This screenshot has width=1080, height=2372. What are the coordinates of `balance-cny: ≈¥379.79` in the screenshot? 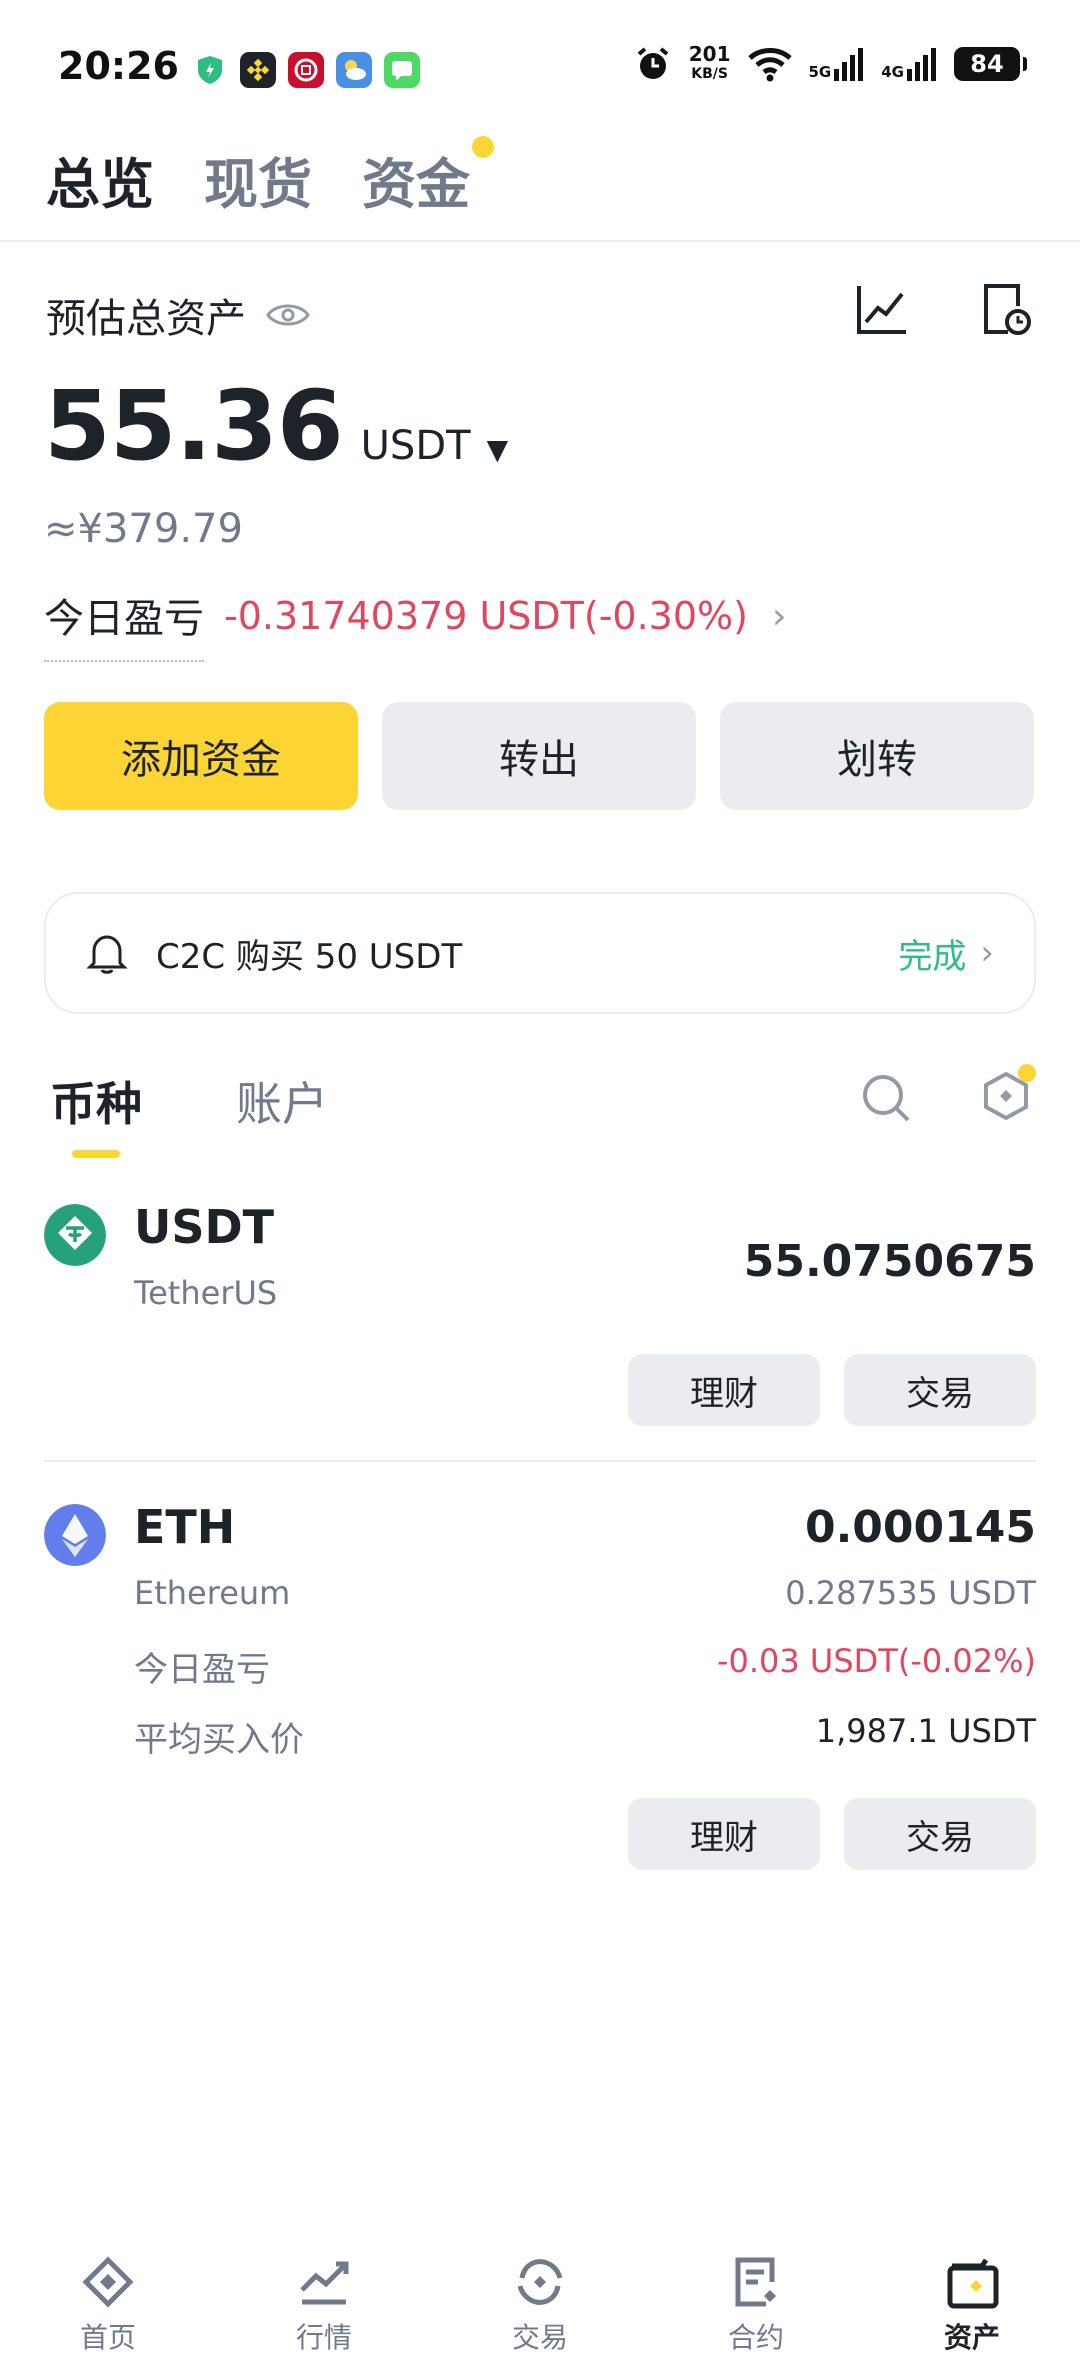 It's located at (143, 529).